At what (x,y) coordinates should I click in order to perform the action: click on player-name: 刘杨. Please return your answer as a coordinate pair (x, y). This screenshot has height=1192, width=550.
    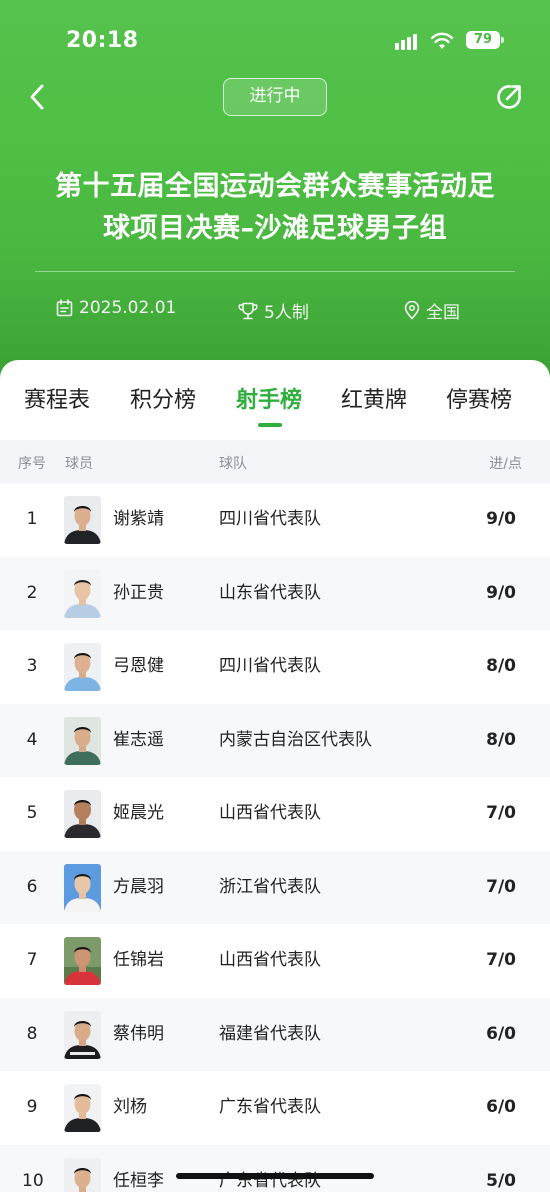
    Looking at the image, I should click on (130, 1107).